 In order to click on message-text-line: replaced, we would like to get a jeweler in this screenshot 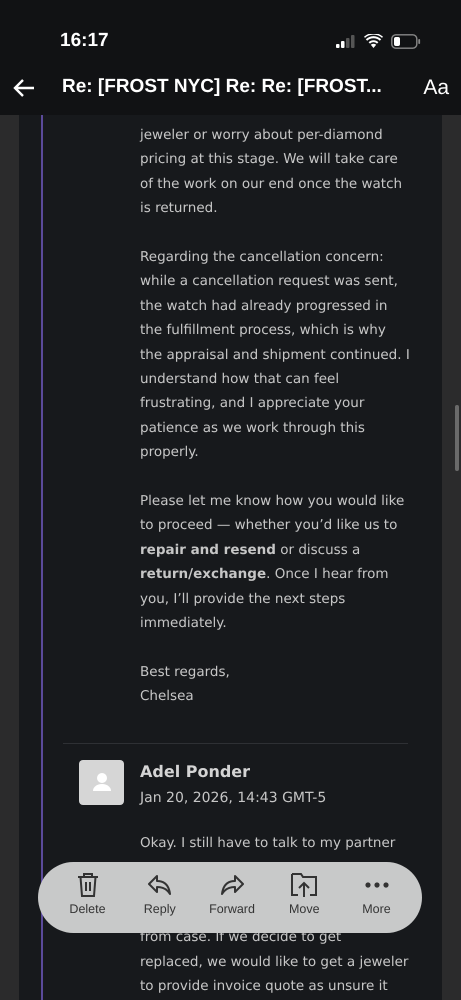, I will do `click(273, 962)`.